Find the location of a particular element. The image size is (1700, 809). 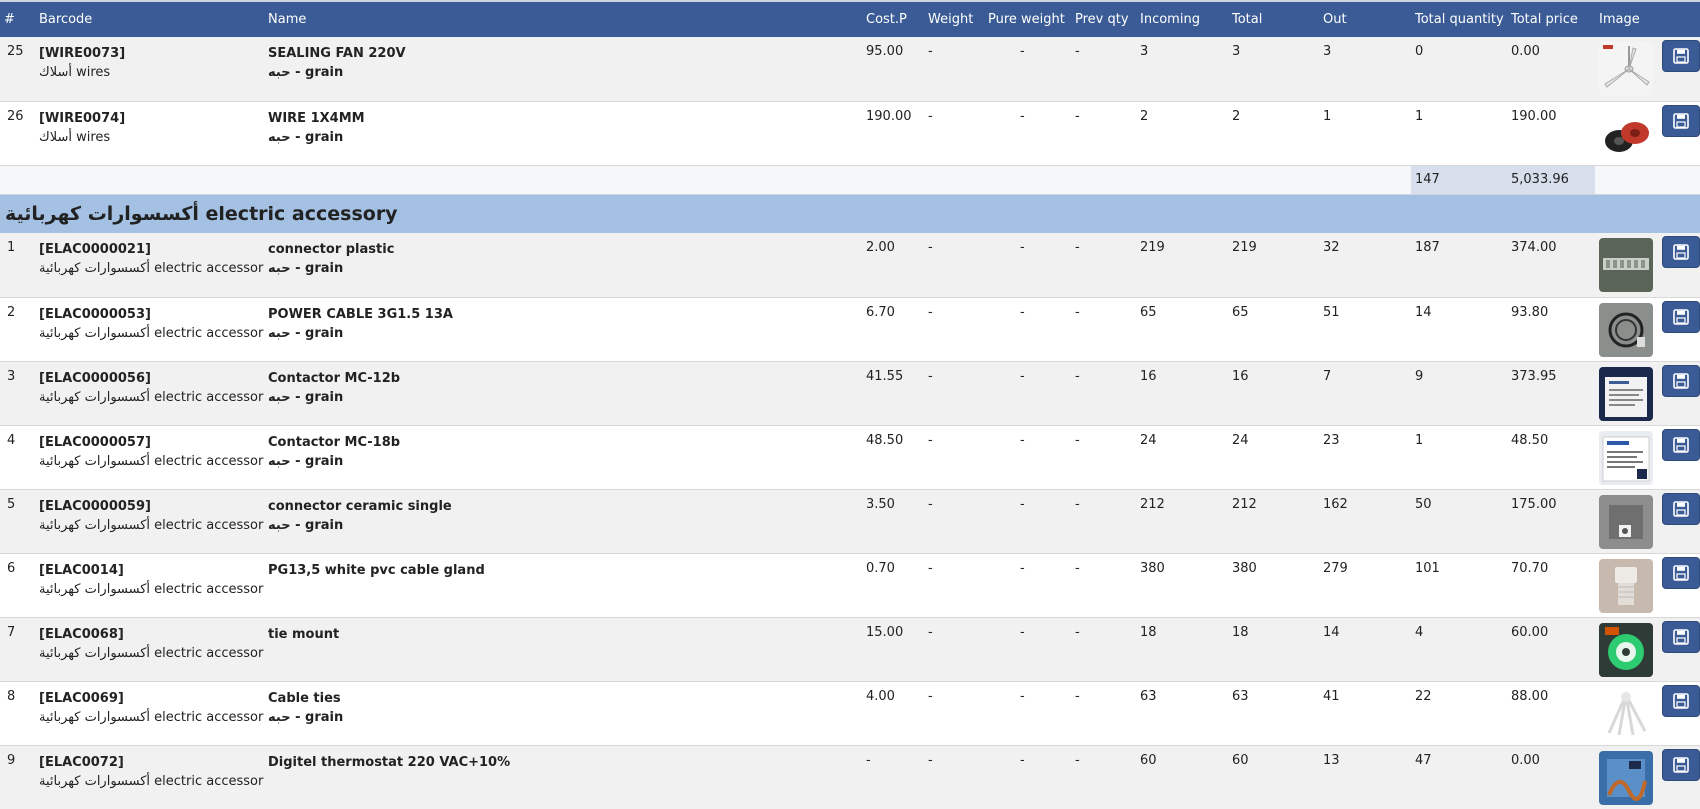

barcode-cell: [WIRE0073] أسلاك wires is located at coordinates (149, 69).